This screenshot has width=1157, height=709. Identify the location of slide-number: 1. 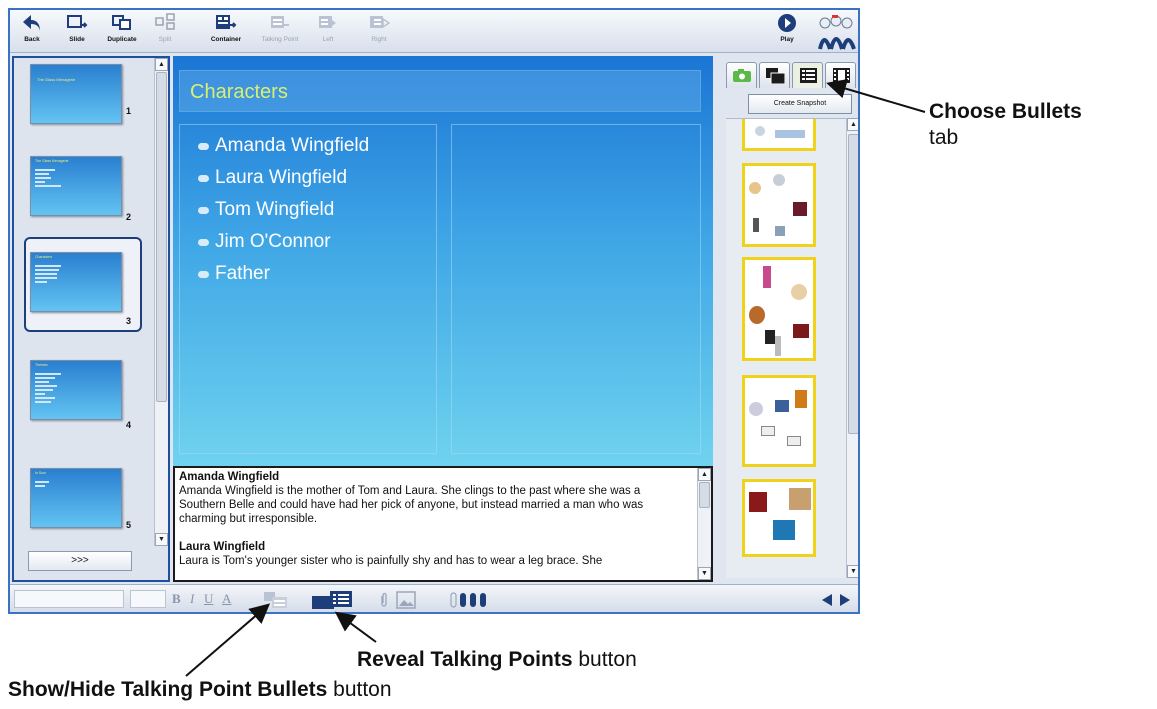
(129, 111).